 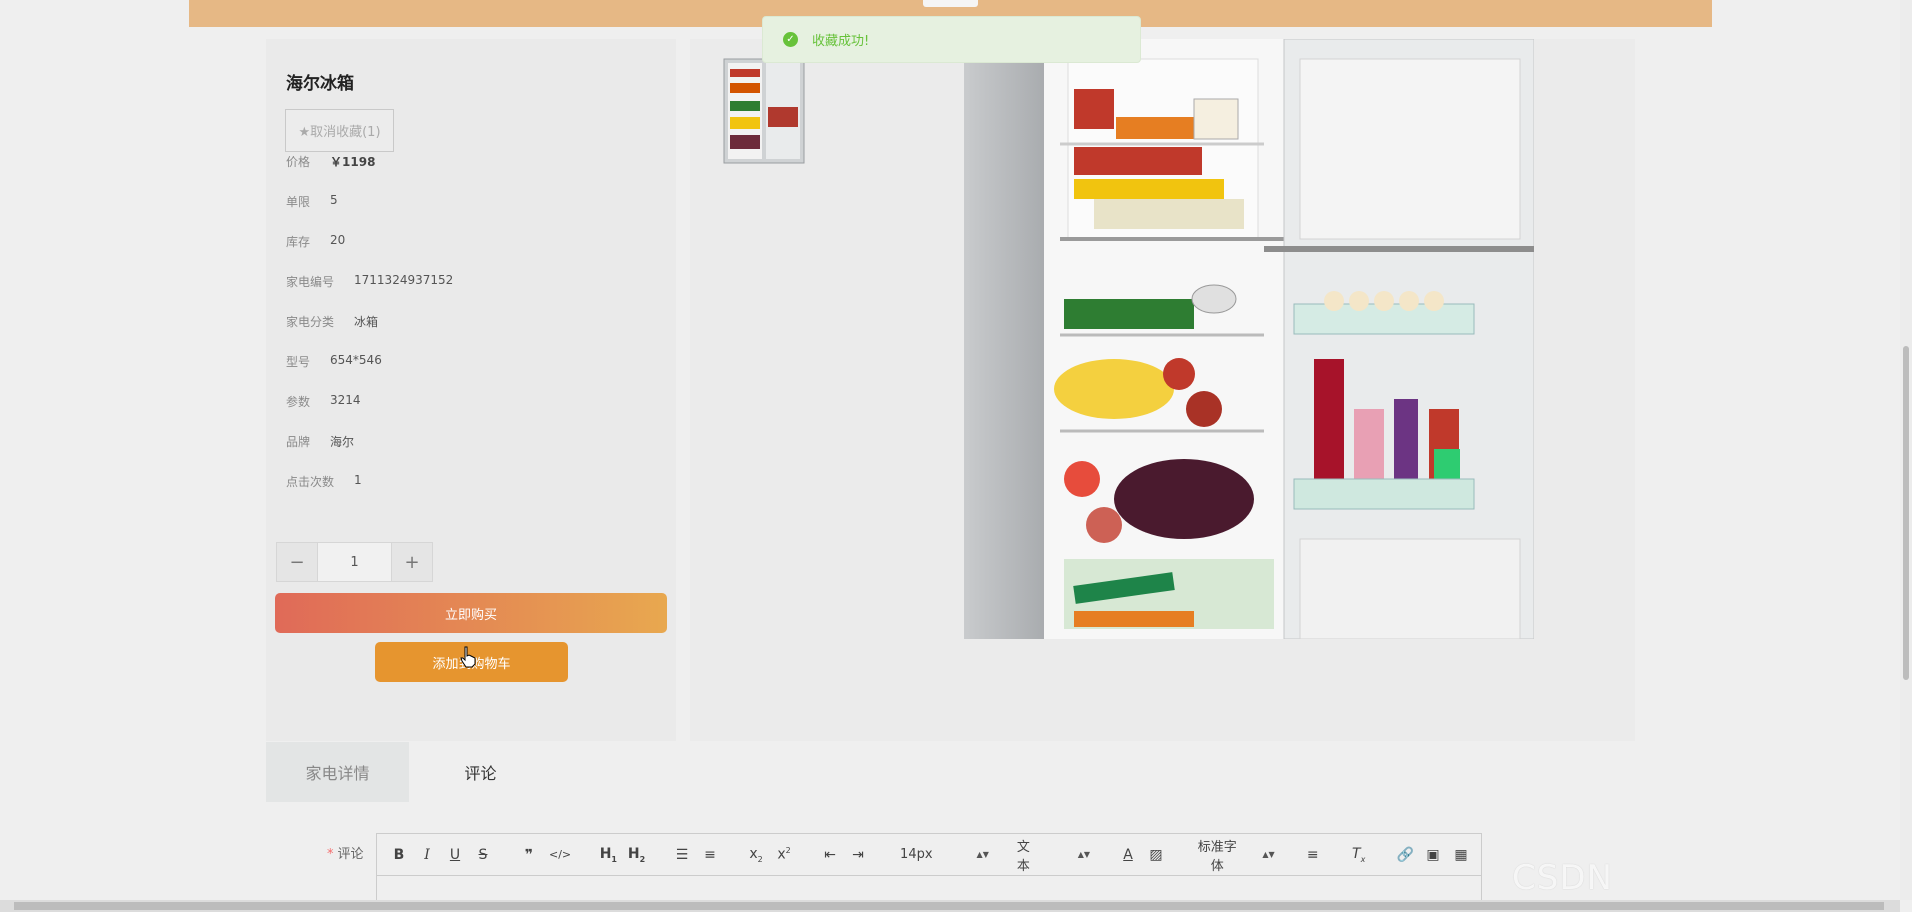 I want to click on top-handle, so click(x=950, y=3).